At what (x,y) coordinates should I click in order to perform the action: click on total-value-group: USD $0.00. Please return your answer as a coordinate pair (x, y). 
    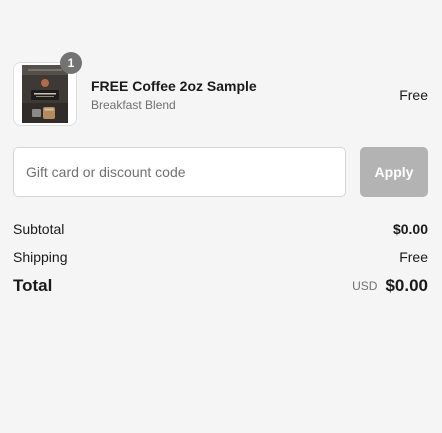
    Looking at the image, I should click on (390, 286).